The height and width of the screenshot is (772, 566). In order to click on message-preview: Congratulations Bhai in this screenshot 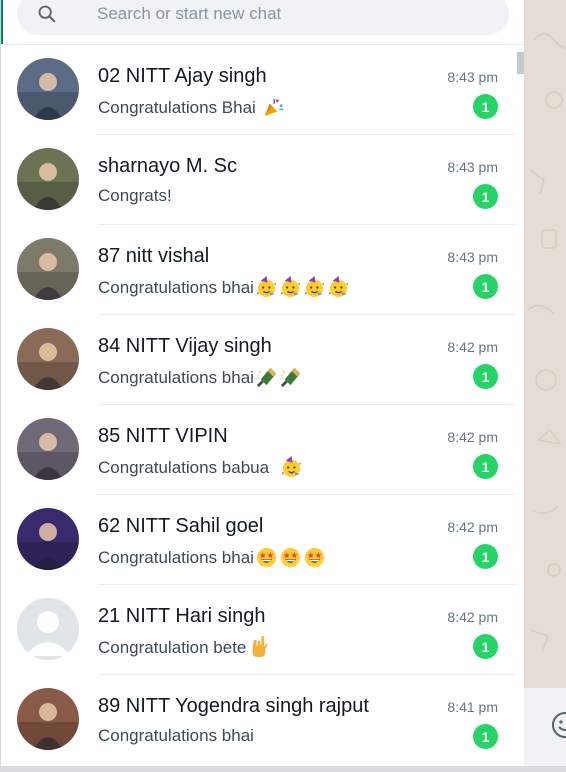, I will do `click(191, 107)`.